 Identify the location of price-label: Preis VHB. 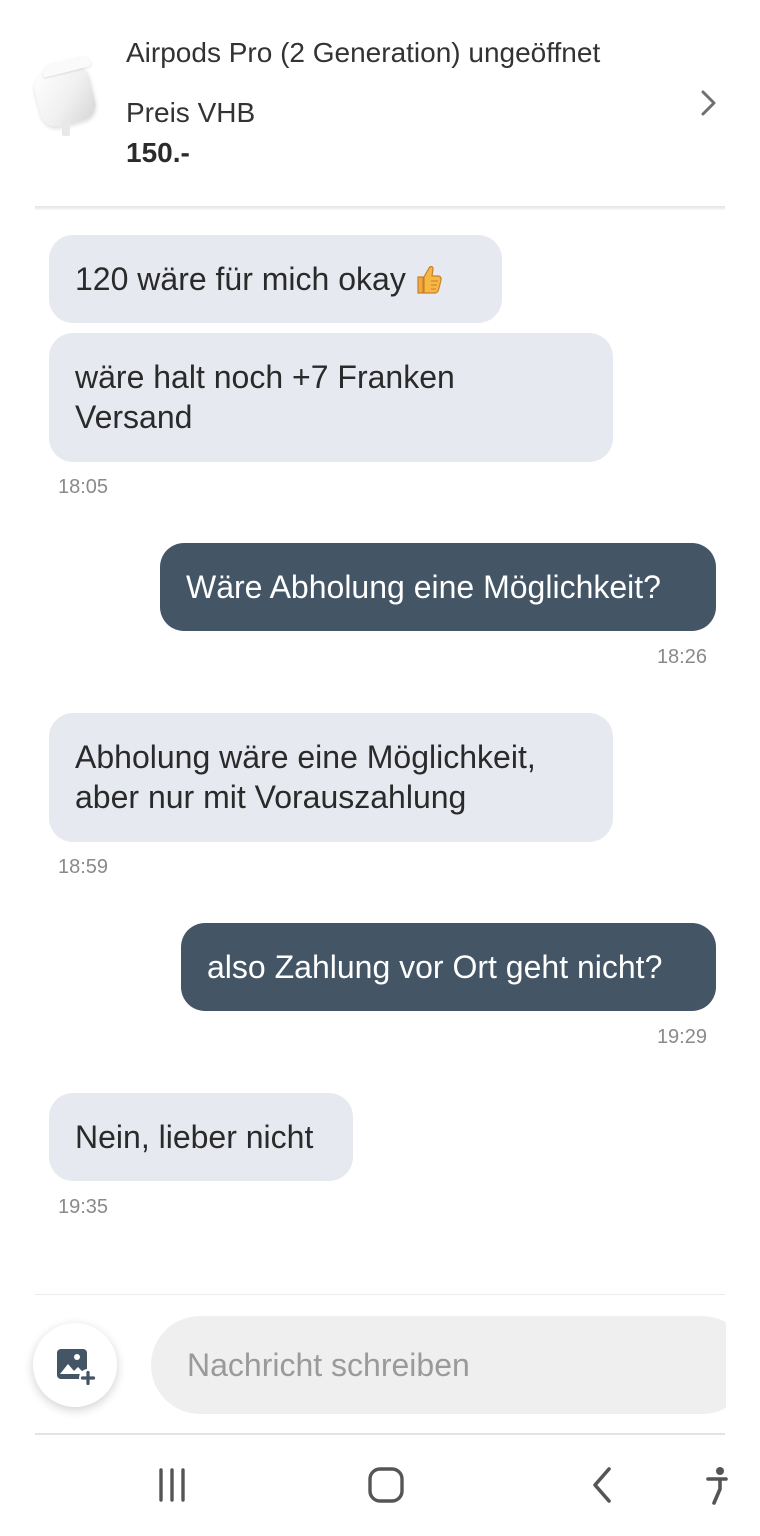
(191, 112).